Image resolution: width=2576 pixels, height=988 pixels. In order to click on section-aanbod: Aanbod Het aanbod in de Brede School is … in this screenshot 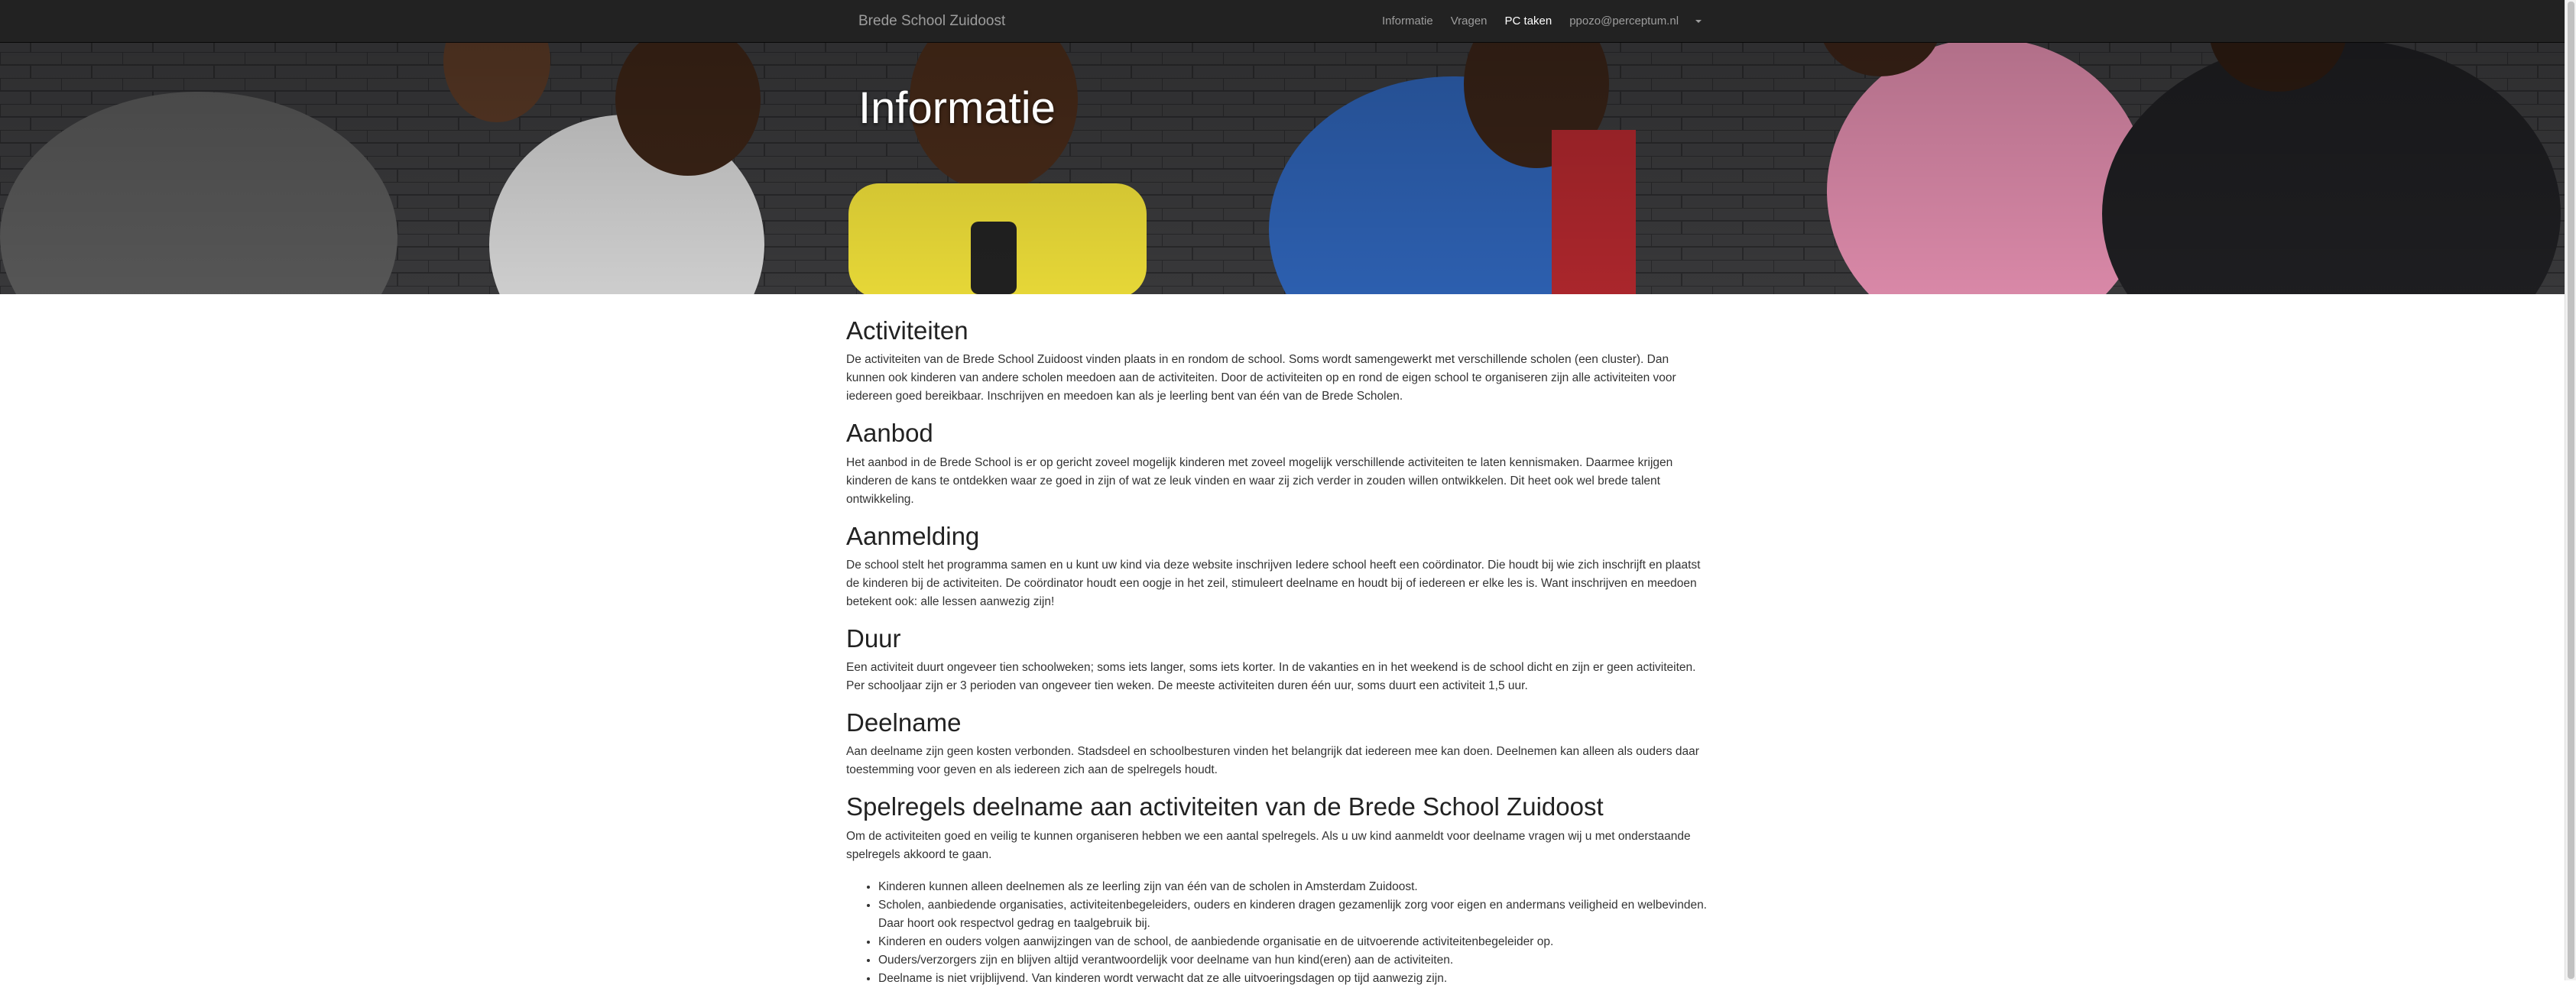, I will do `click(1278, 463)`.